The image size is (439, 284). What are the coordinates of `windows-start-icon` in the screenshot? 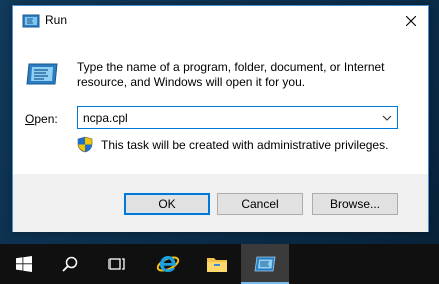 It's located at (24, 264).